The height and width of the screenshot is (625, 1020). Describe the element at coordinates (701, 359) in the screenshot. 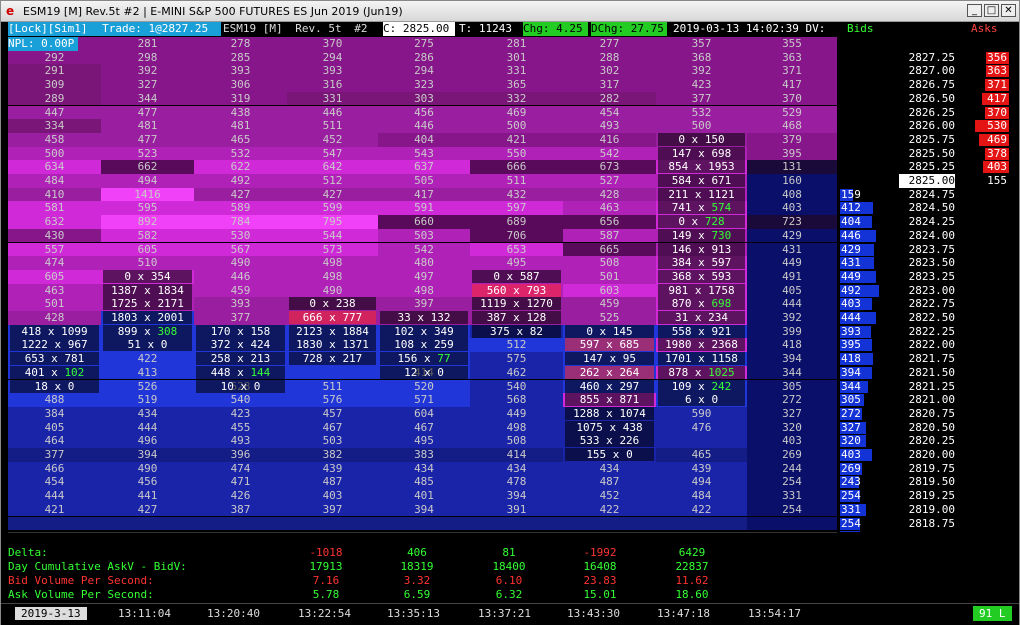

I see `volume-cell: 1701 x 1158` at that location.